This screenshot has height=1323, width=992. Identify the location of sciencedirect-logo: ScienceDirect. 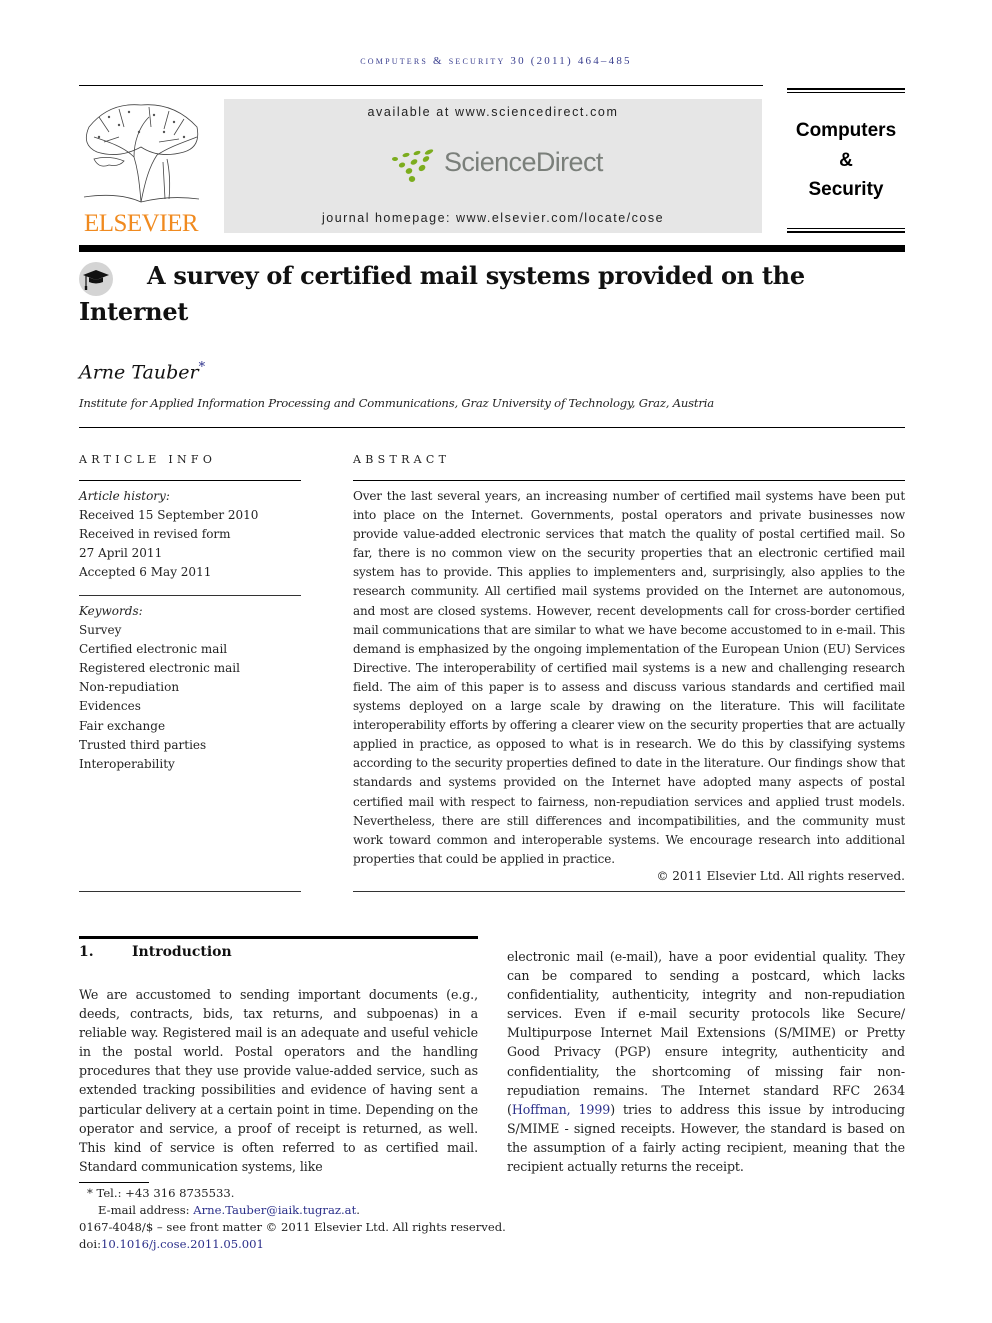
(500, 167).